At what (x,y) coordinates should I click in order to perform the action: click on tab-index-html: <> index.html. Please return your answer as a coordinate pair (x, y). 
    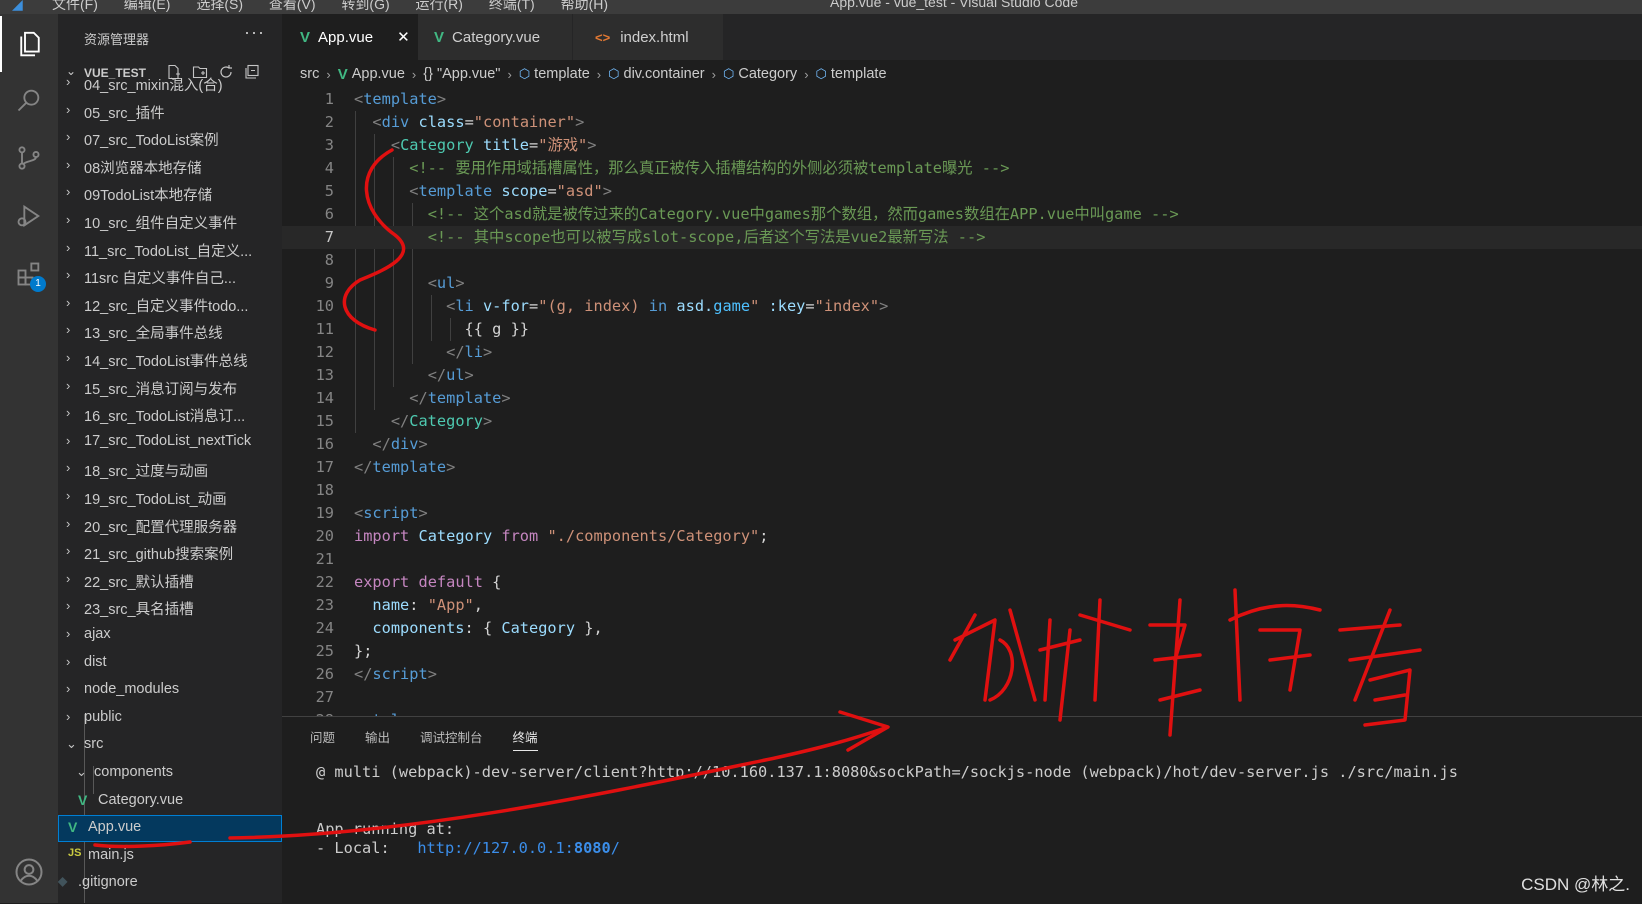
    Looking at the image, I should click on (648, 37).